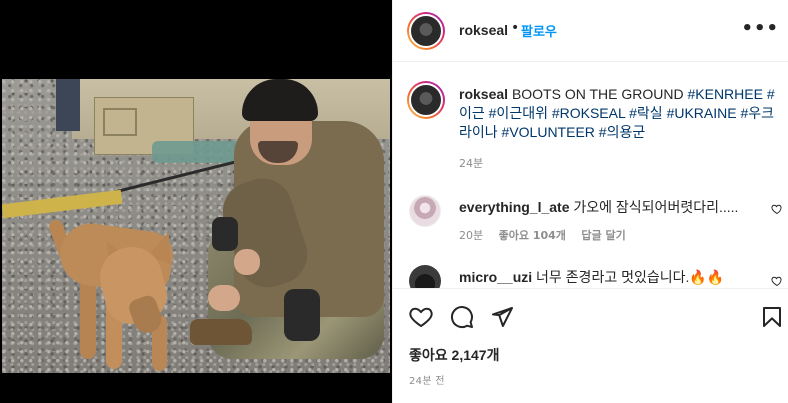 This screenshot has width=788, height=403. Describe the element at coordinates (483, 30) in the screenshot. I see `author-username: rokseal` at that location.